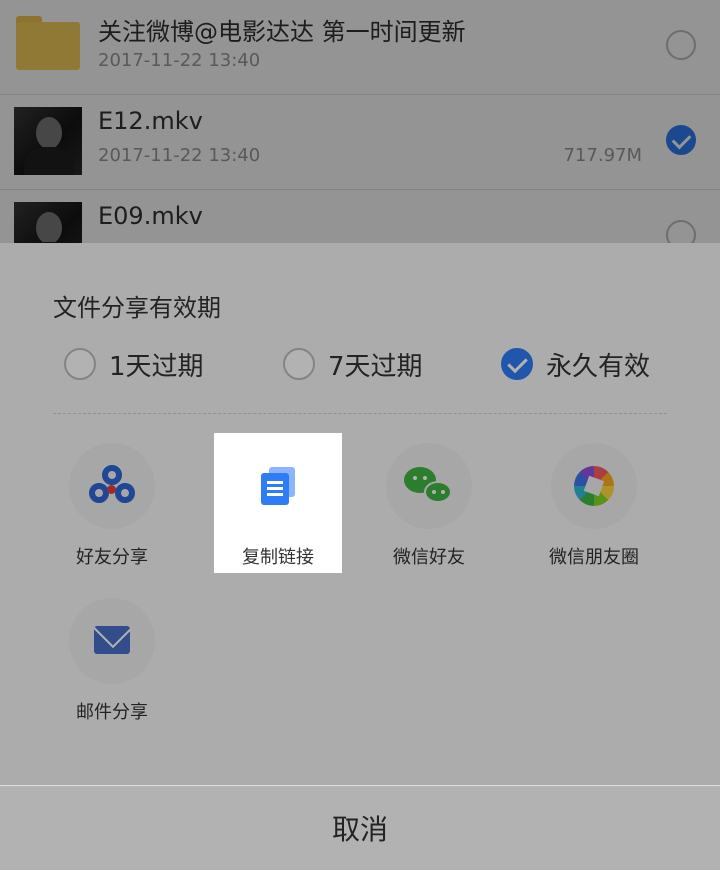 The image size is (720, 870). I want to click on share-target-label: 复制链接, so click(278, 557).